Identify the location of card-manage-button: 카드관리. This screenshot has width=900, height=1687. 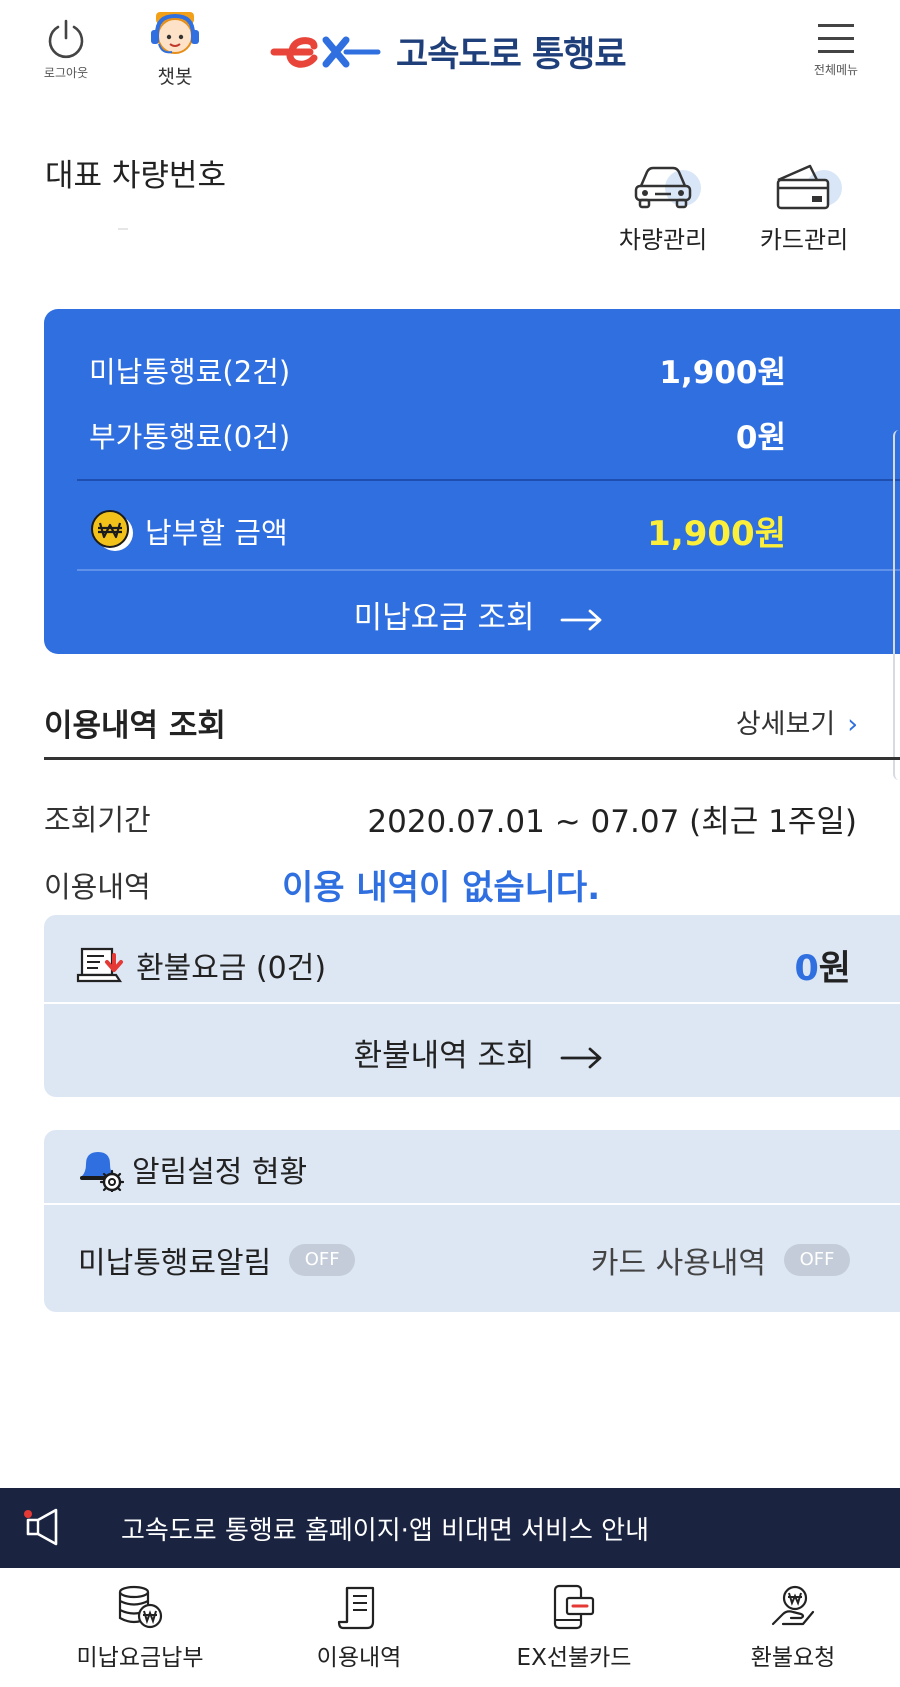
(804, 208).